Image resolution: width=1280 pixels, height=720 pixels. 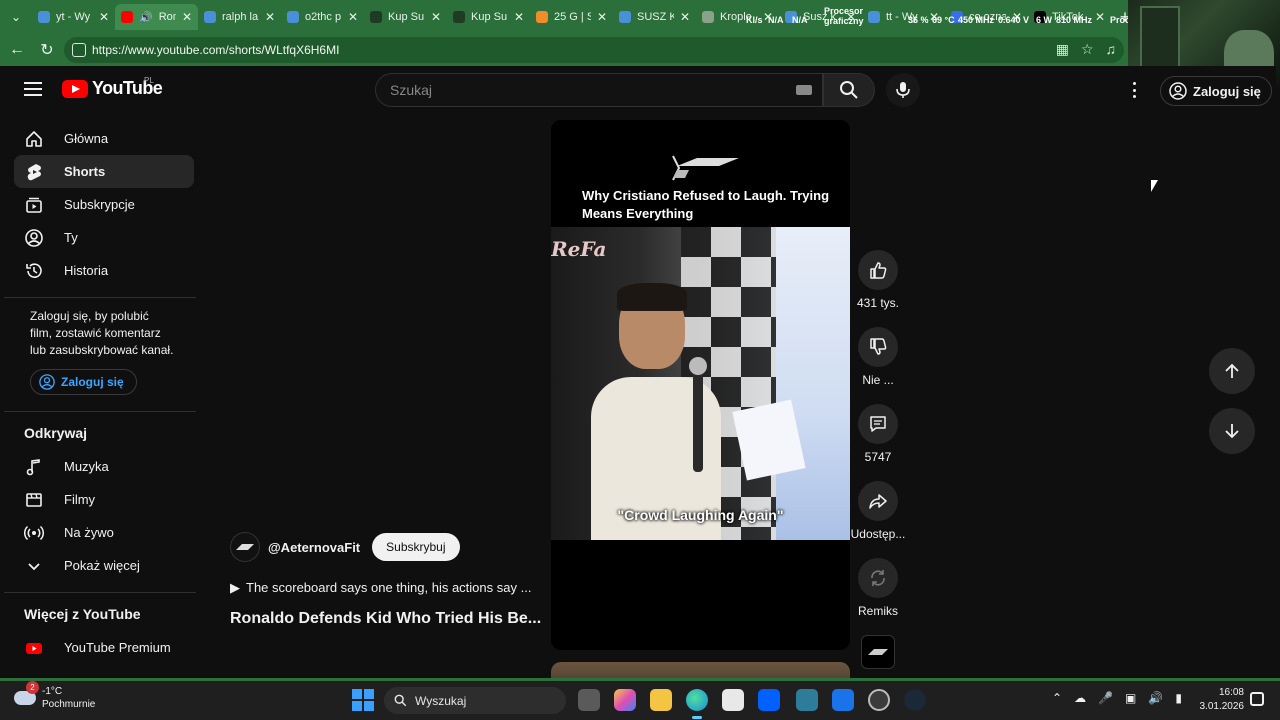 I want to click on edge-browser-icon, so click(x=697, y=704).